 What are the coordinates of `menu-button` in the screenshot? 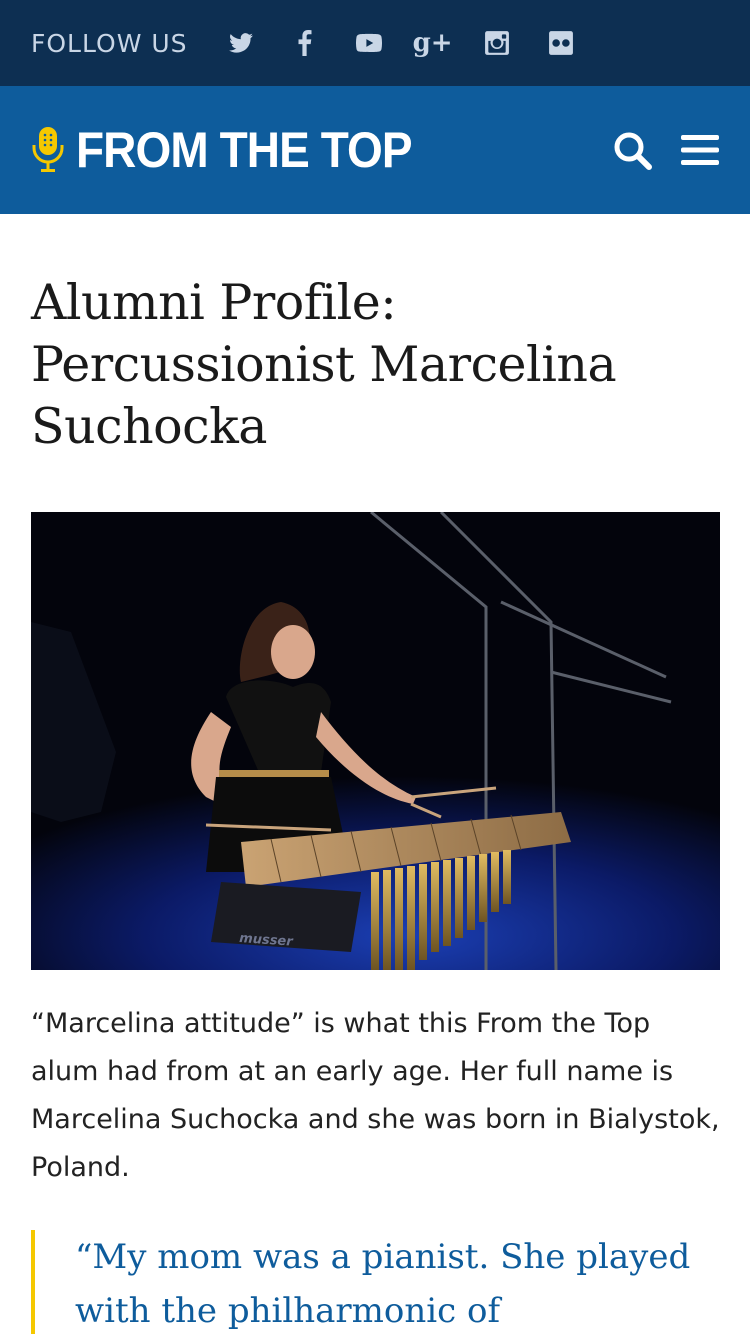 It's located at (700, 150).